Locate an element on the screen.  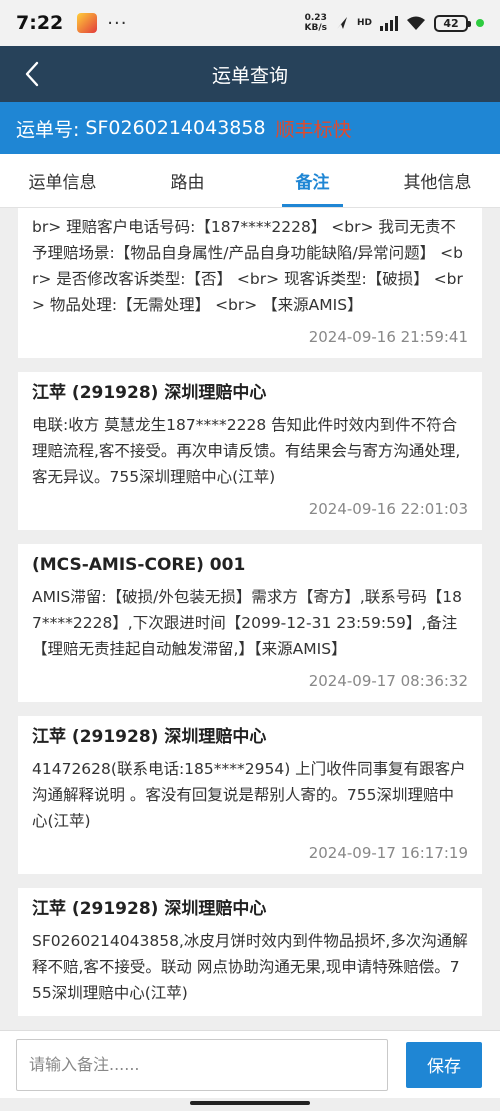
remark-time: 2024-09-17 08:36:32 is located at coordinates (388, 681).